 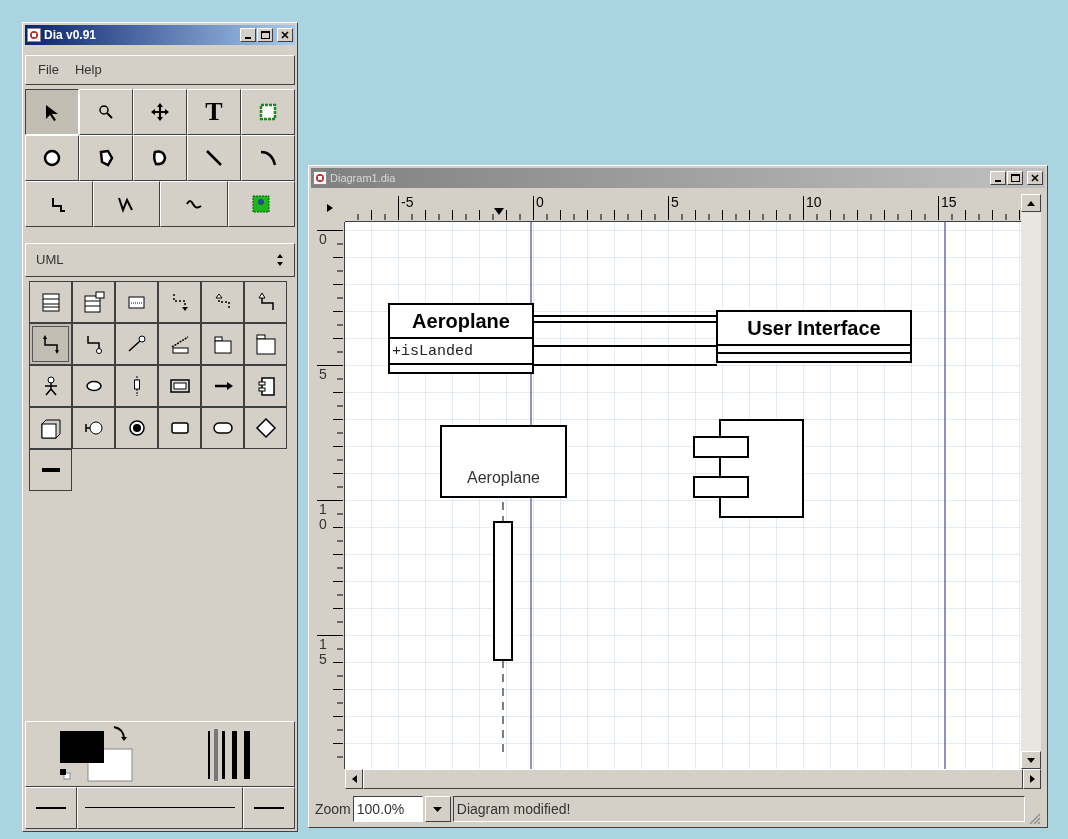 I want to click on template-class-icon, so click(x=93, y=302).